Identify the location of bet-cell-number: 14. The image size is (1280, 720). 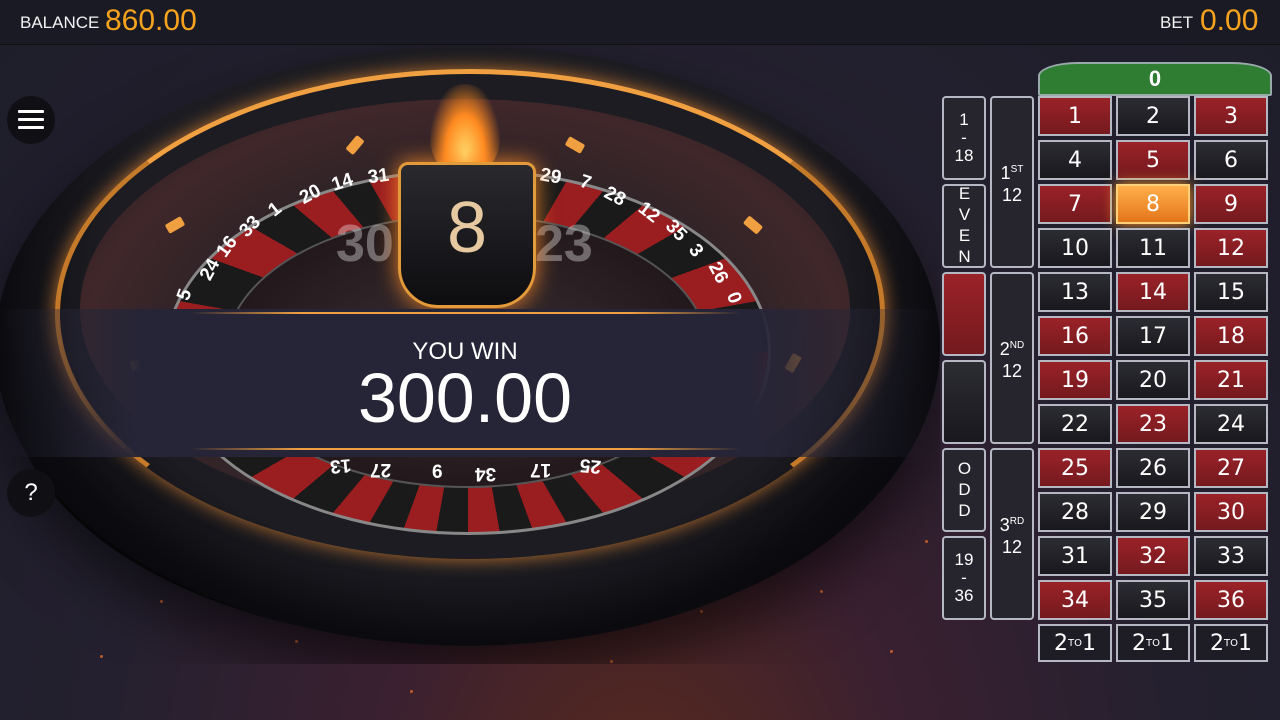
(1153, 292).